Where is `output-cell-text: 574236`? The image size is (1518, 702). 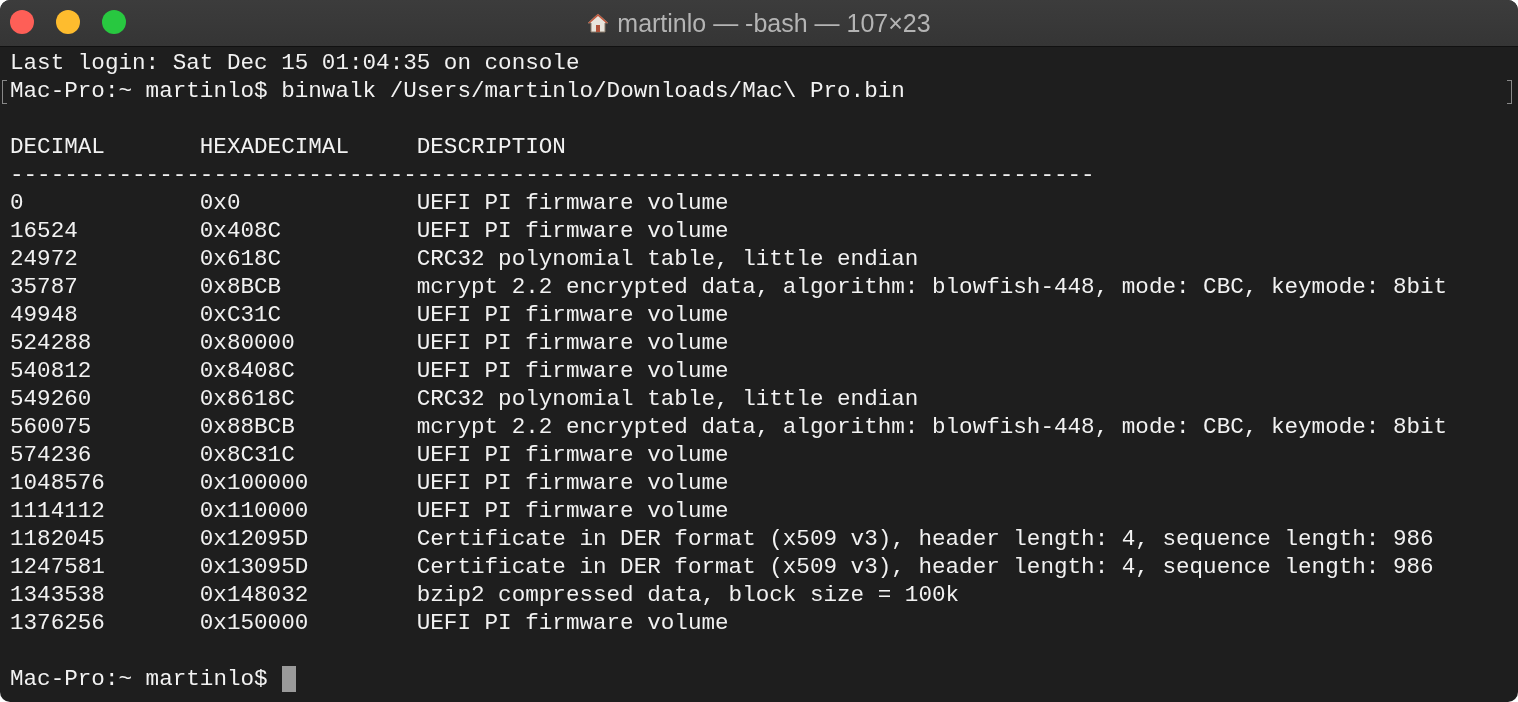 output-cell-text: 574236 is located at coordinates (51, 455).